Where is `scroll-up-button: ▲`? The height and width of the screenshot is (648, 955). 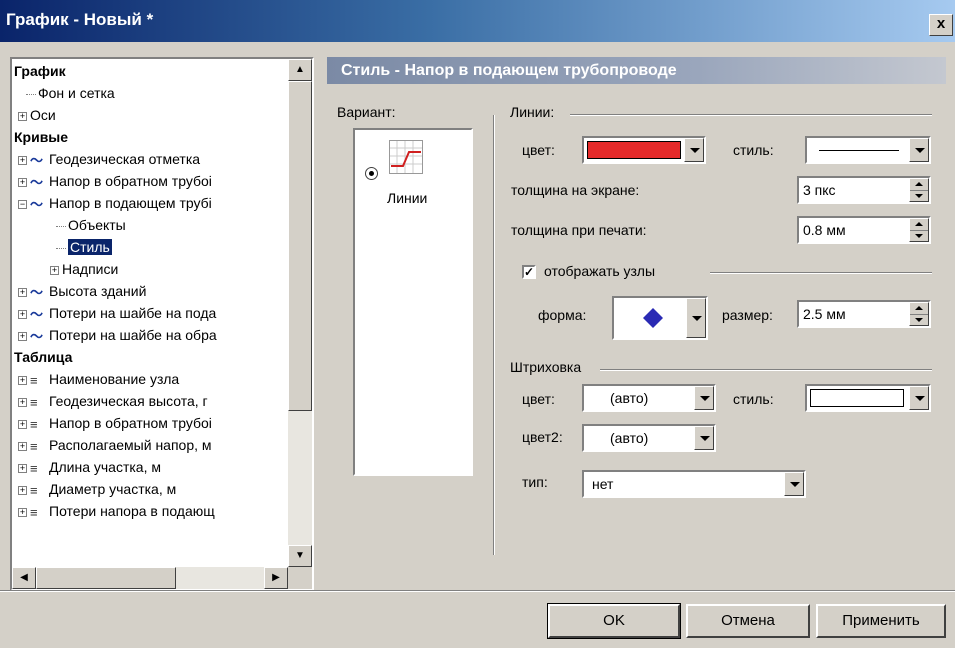 scroll-up-button: ▲ is located at coordinates (300, 70).